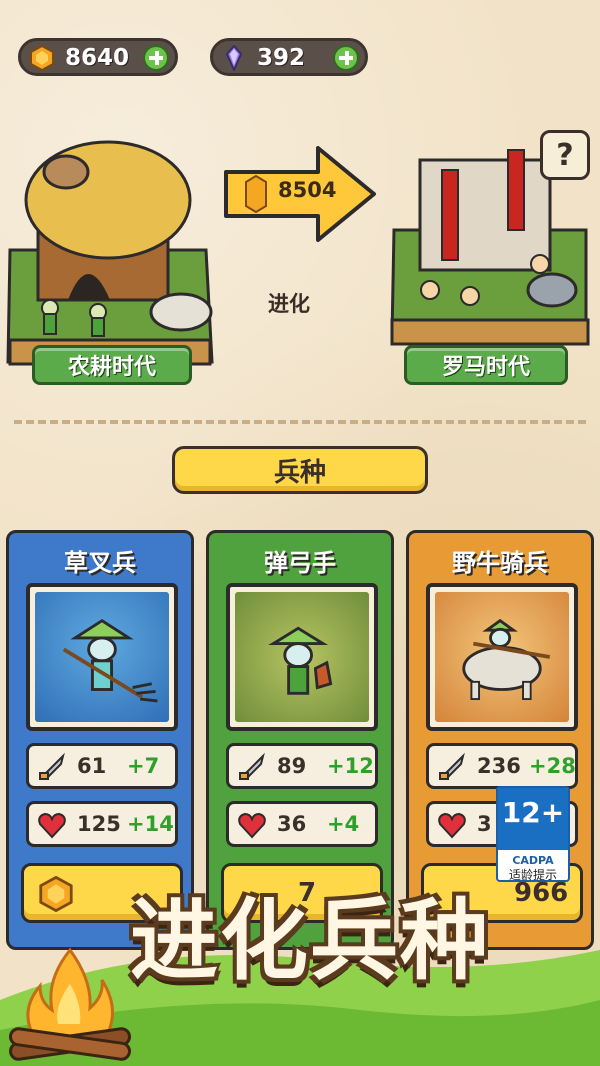  I want to click on divider, so click(300, 422).